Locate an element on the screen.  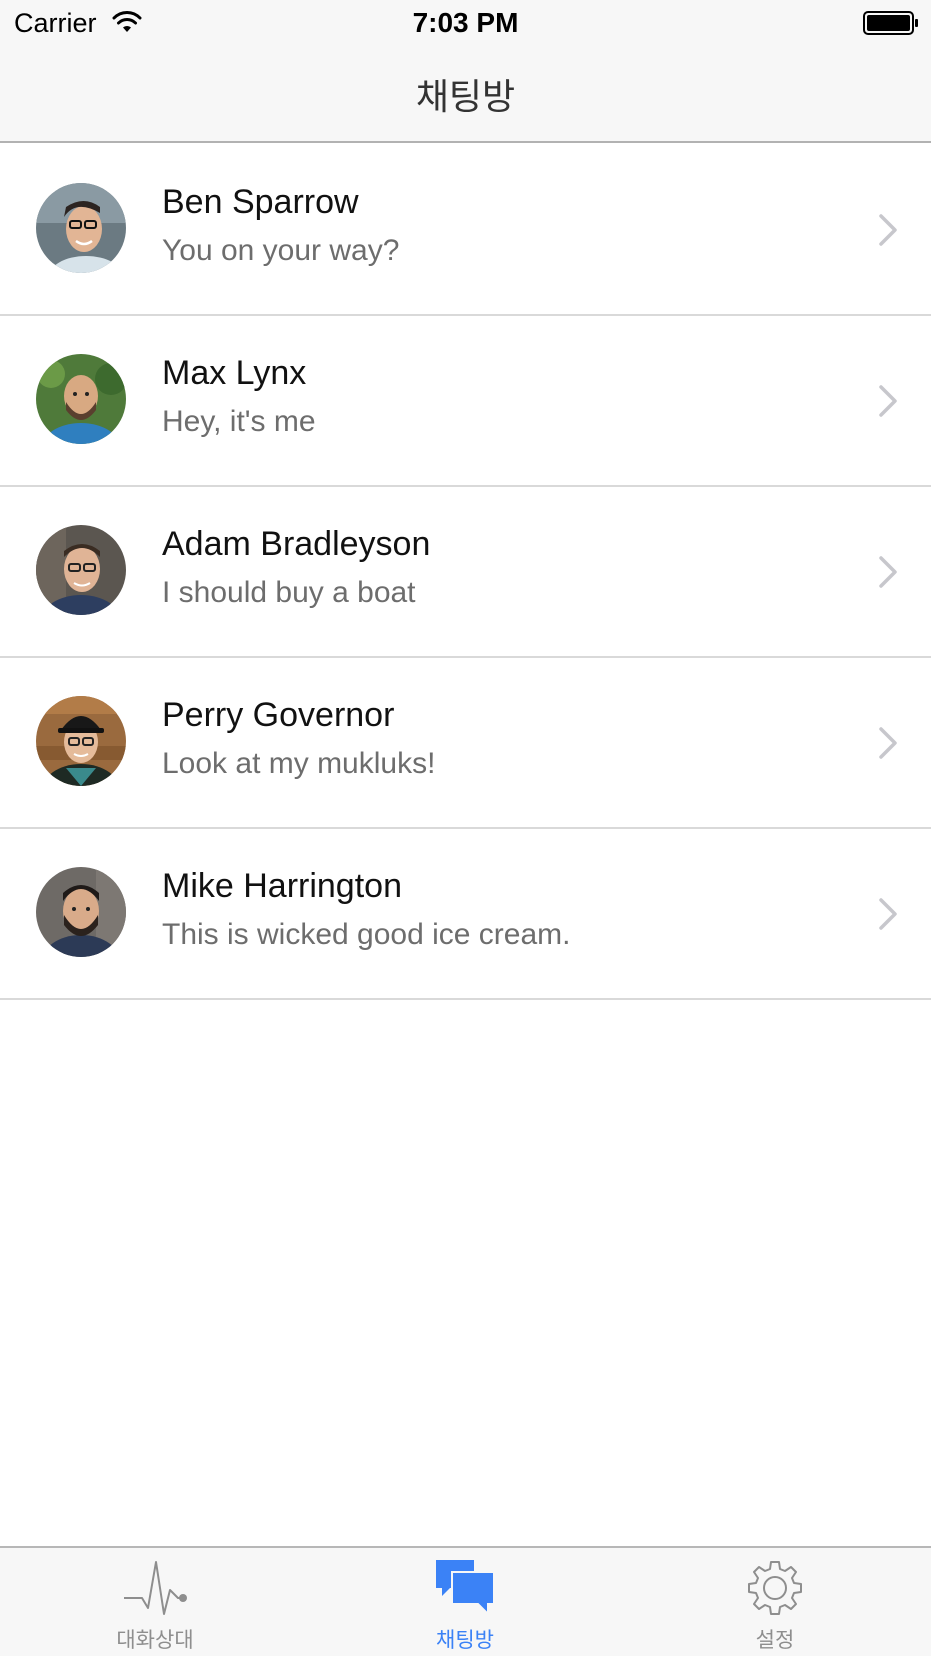
pulse-icon is located at coordinates (155, 1588).